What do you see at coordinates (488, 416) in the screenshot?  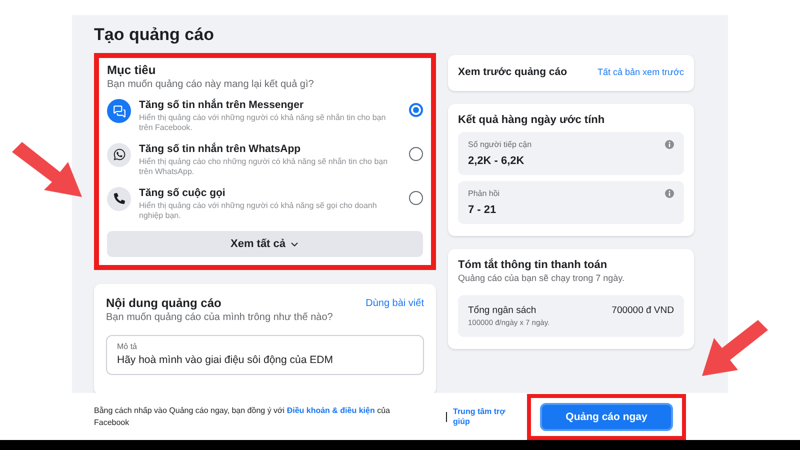 I see `help-center-link: Trung tâm trợ giúp` at bounding box center [488, 416].